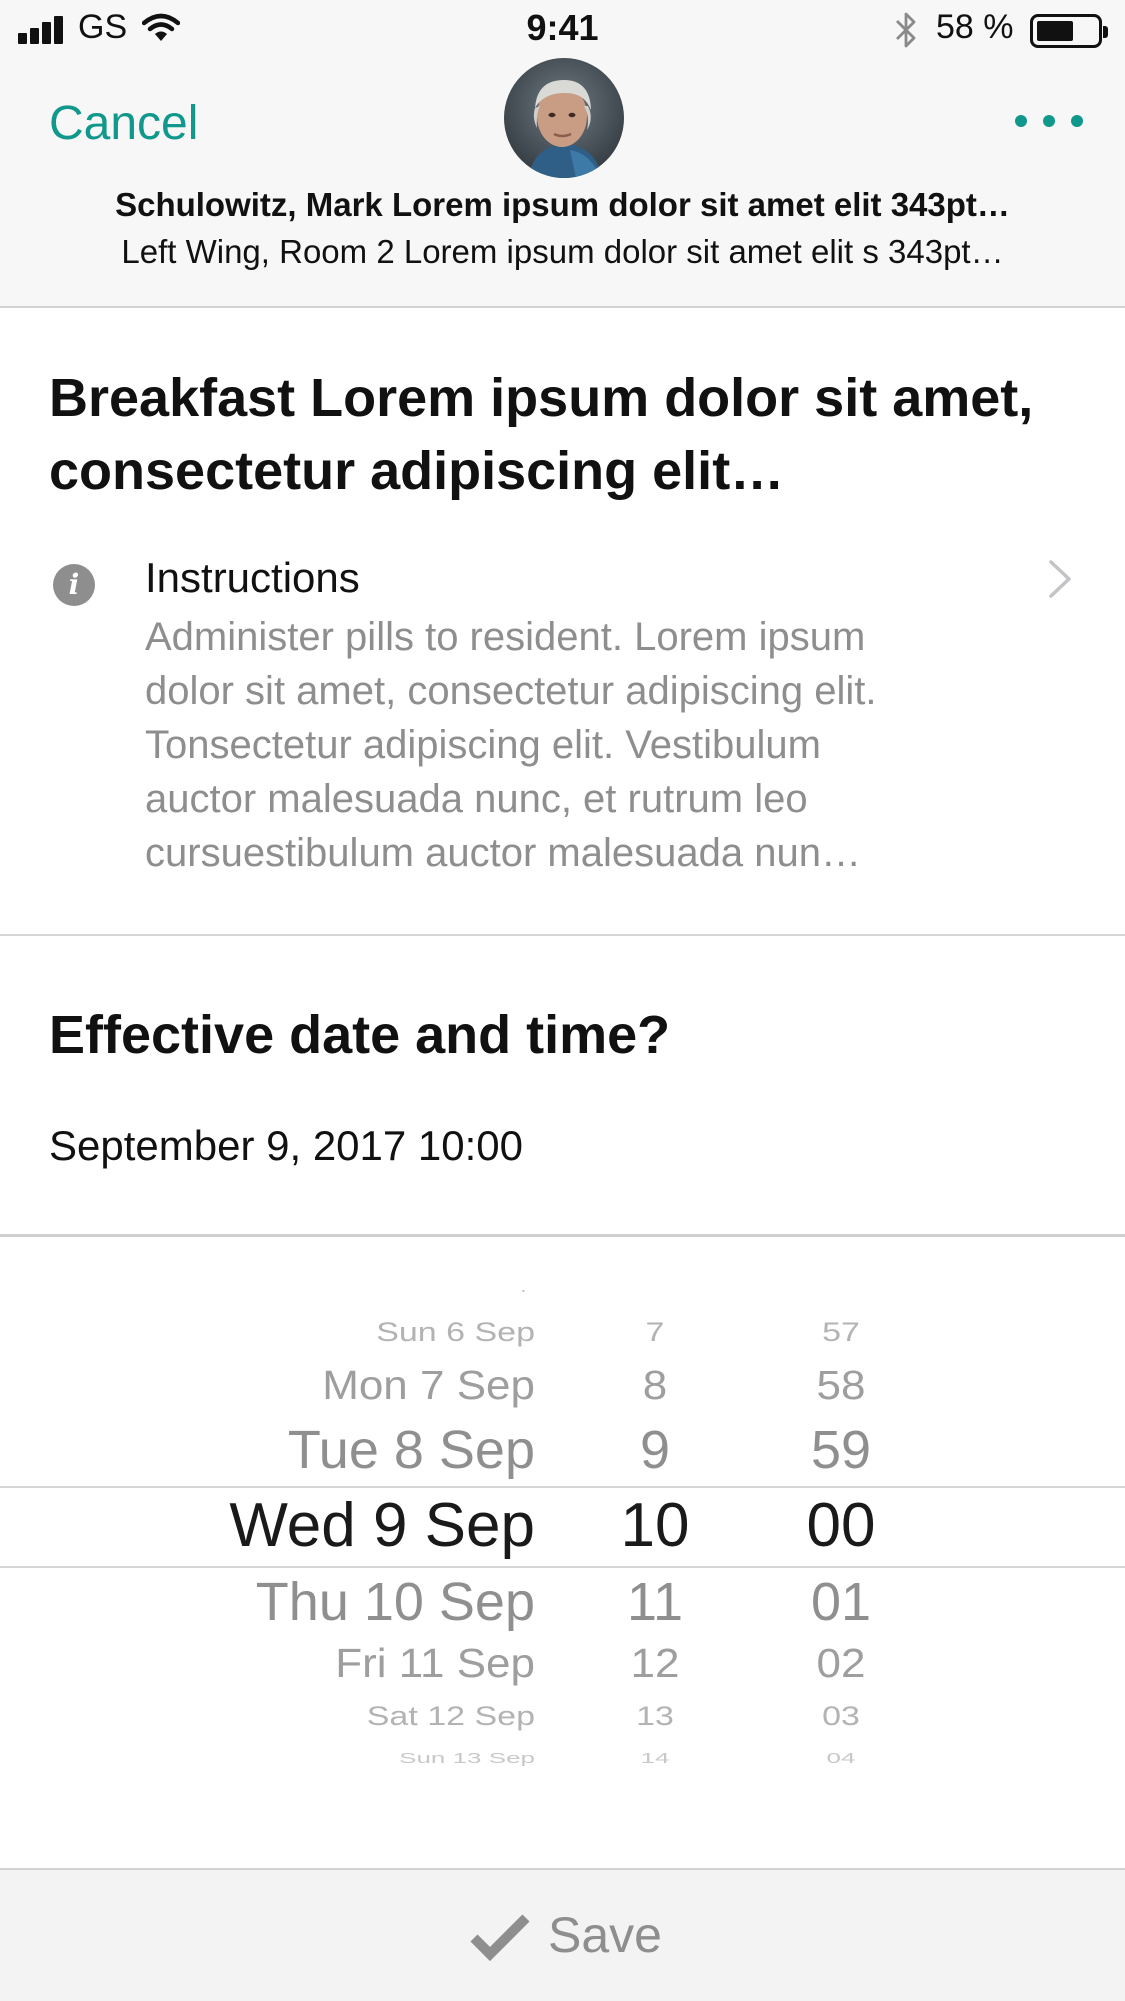 This screenshot has height=2001, width=1125. Describe the element at coordinates (655, 1663) in the screenshot. I see `picker-hour: 12` at that location.